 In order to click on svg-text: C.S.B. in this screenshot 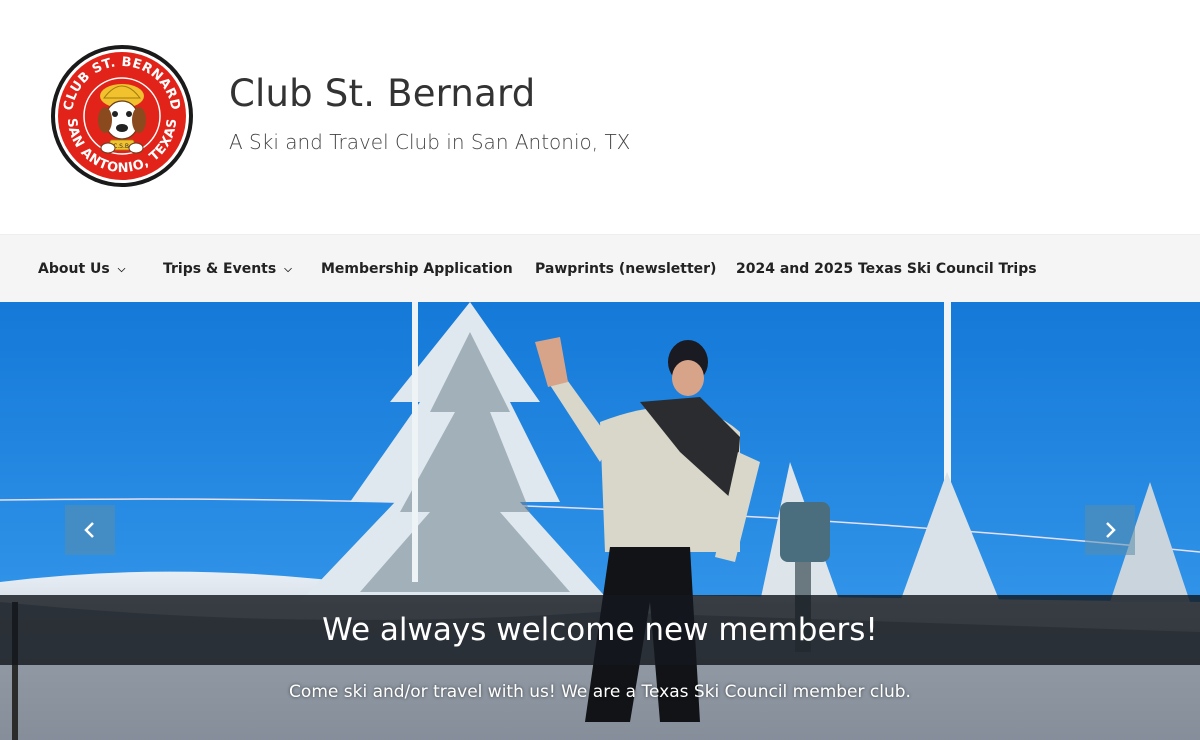, I will do `click(122, 146)`.